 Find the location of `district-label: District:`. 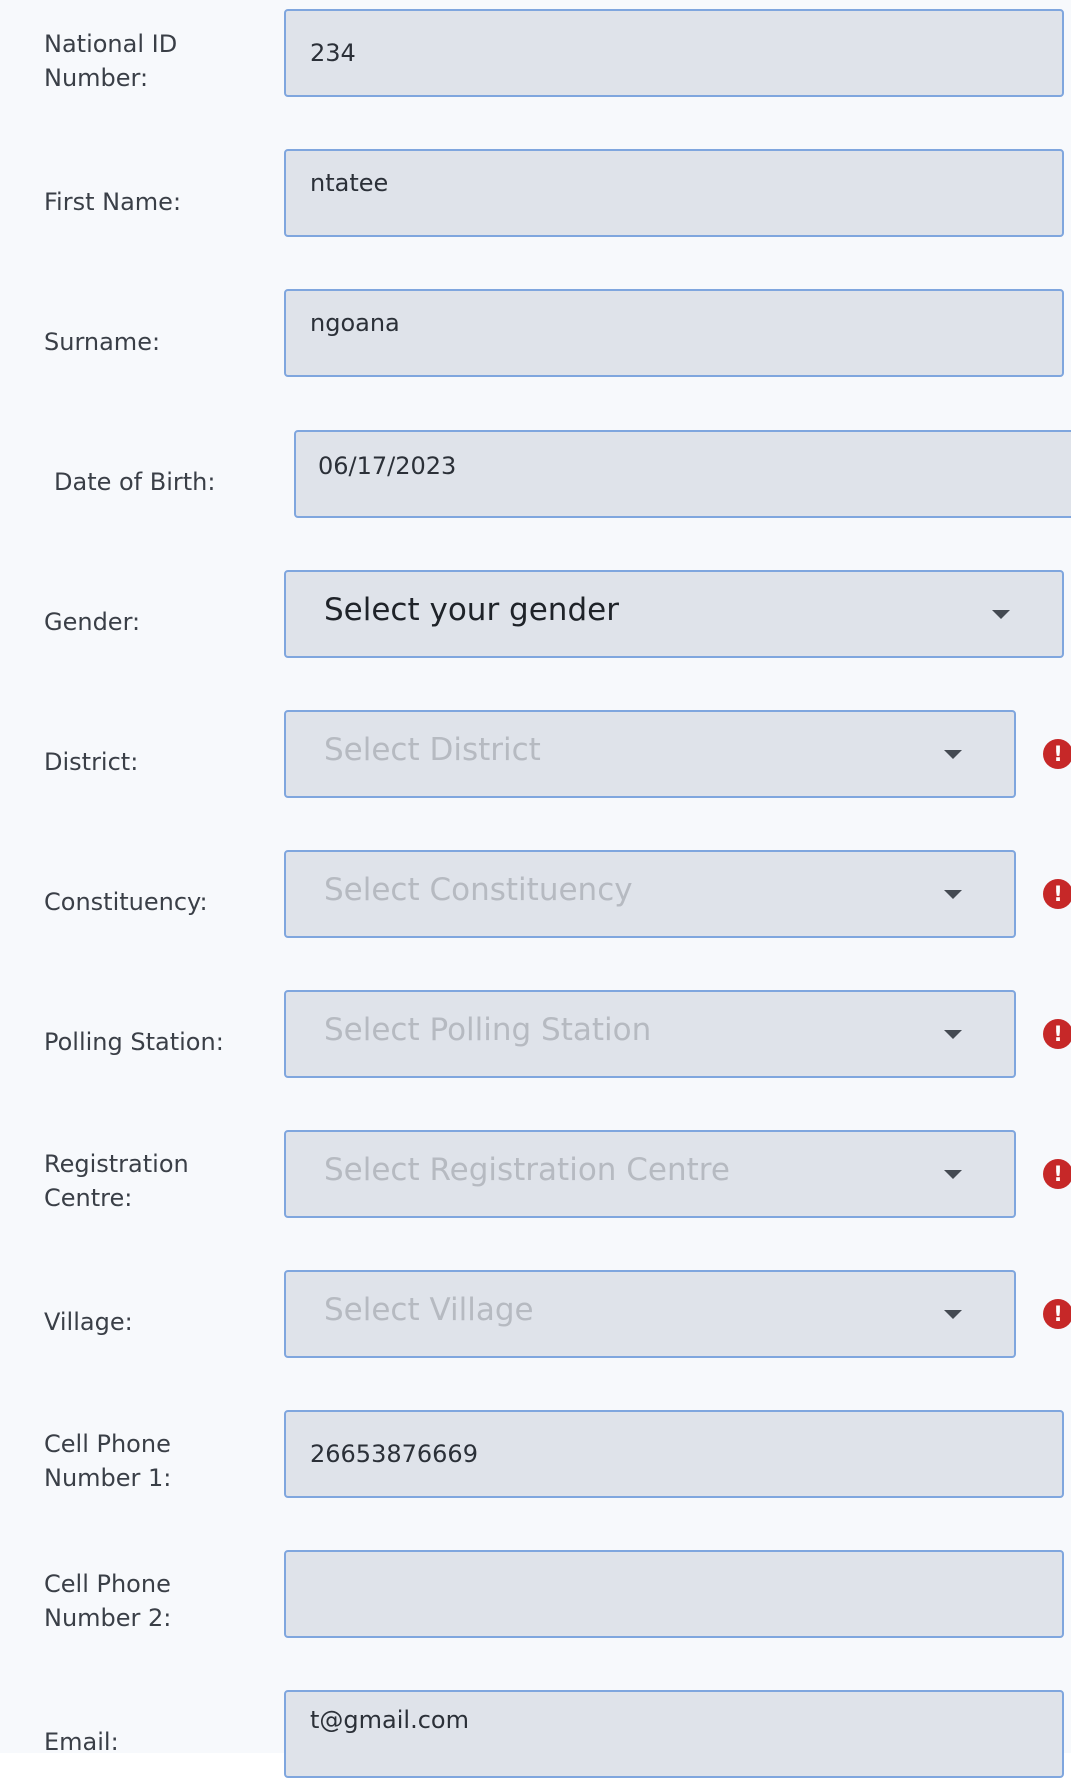

district-label: District: is located at coordinates (91, 762).